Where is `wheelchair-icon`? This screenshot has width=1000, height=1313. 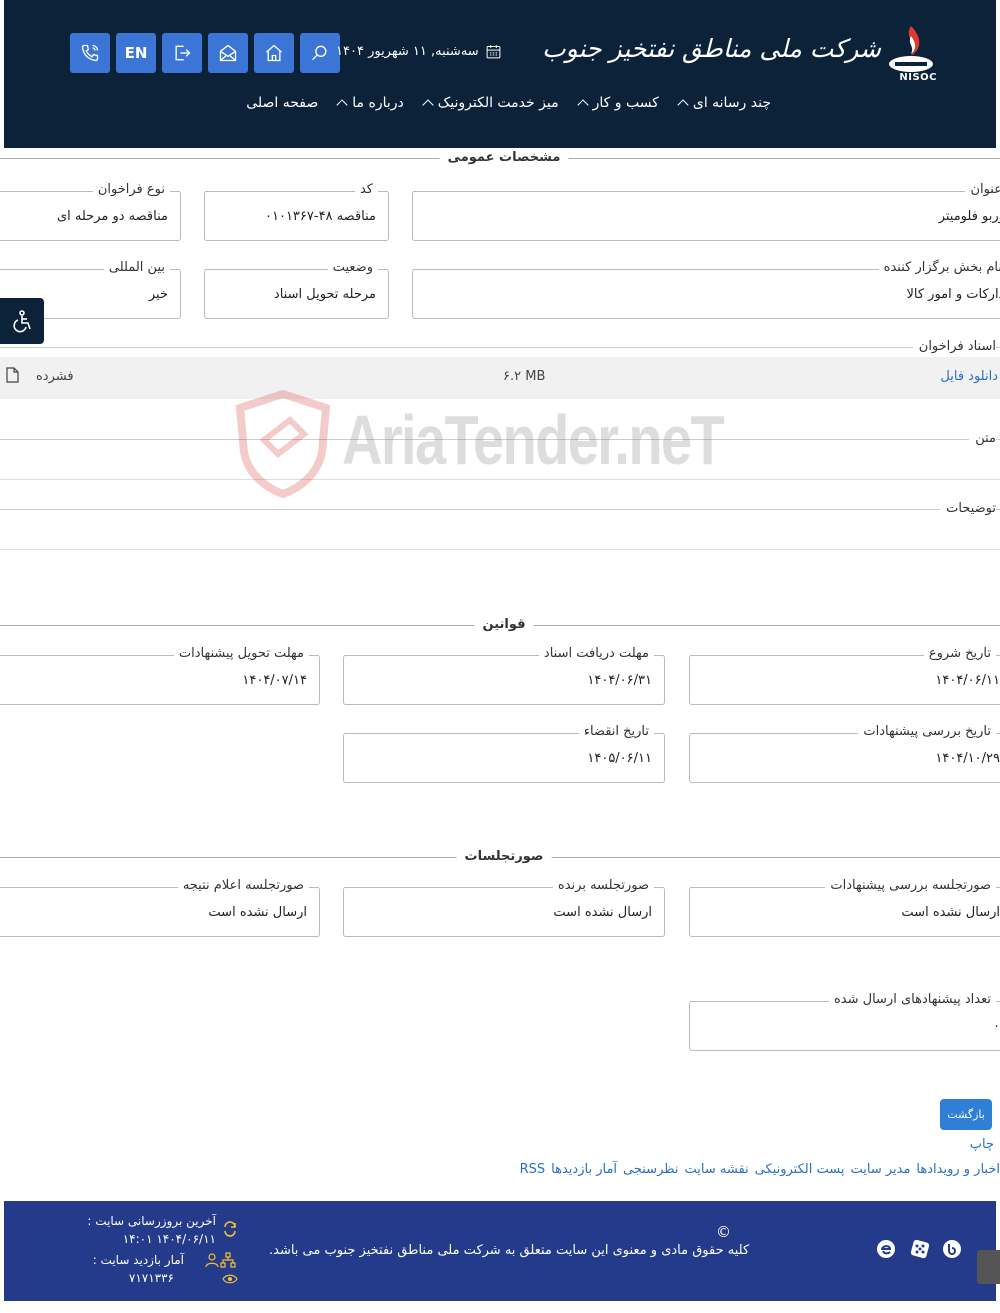
wheelchair-icon is located at coordinates (22, 321).